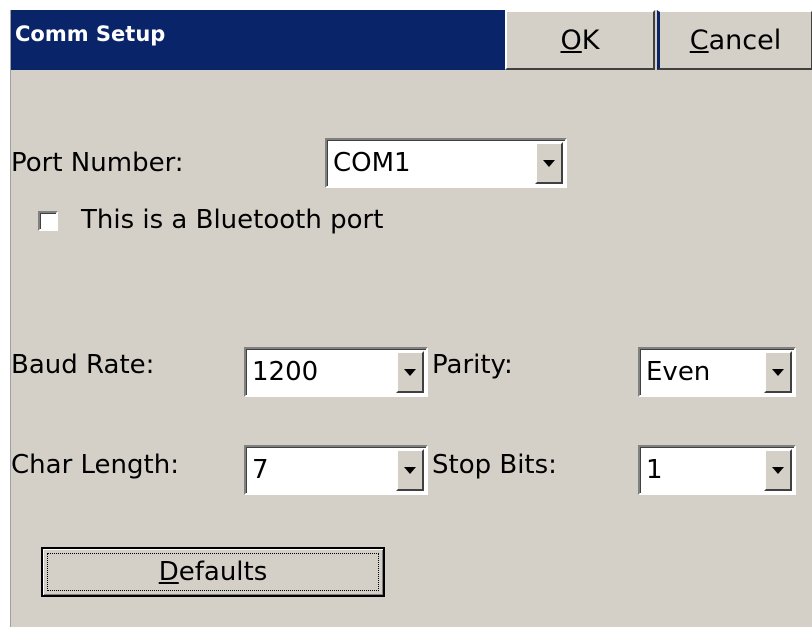 The image size is (812, 627). Describe the element at coordinates (372, 163) in the screenshot. I see `port-number-value: COM1` at that location.